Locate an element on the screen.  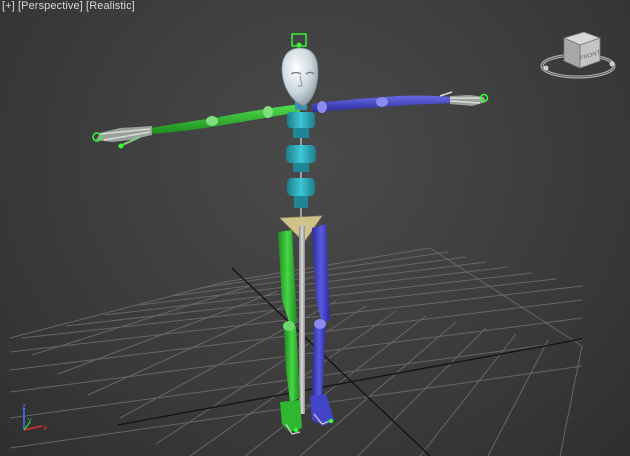
spine is located at coordinates (301, 171).